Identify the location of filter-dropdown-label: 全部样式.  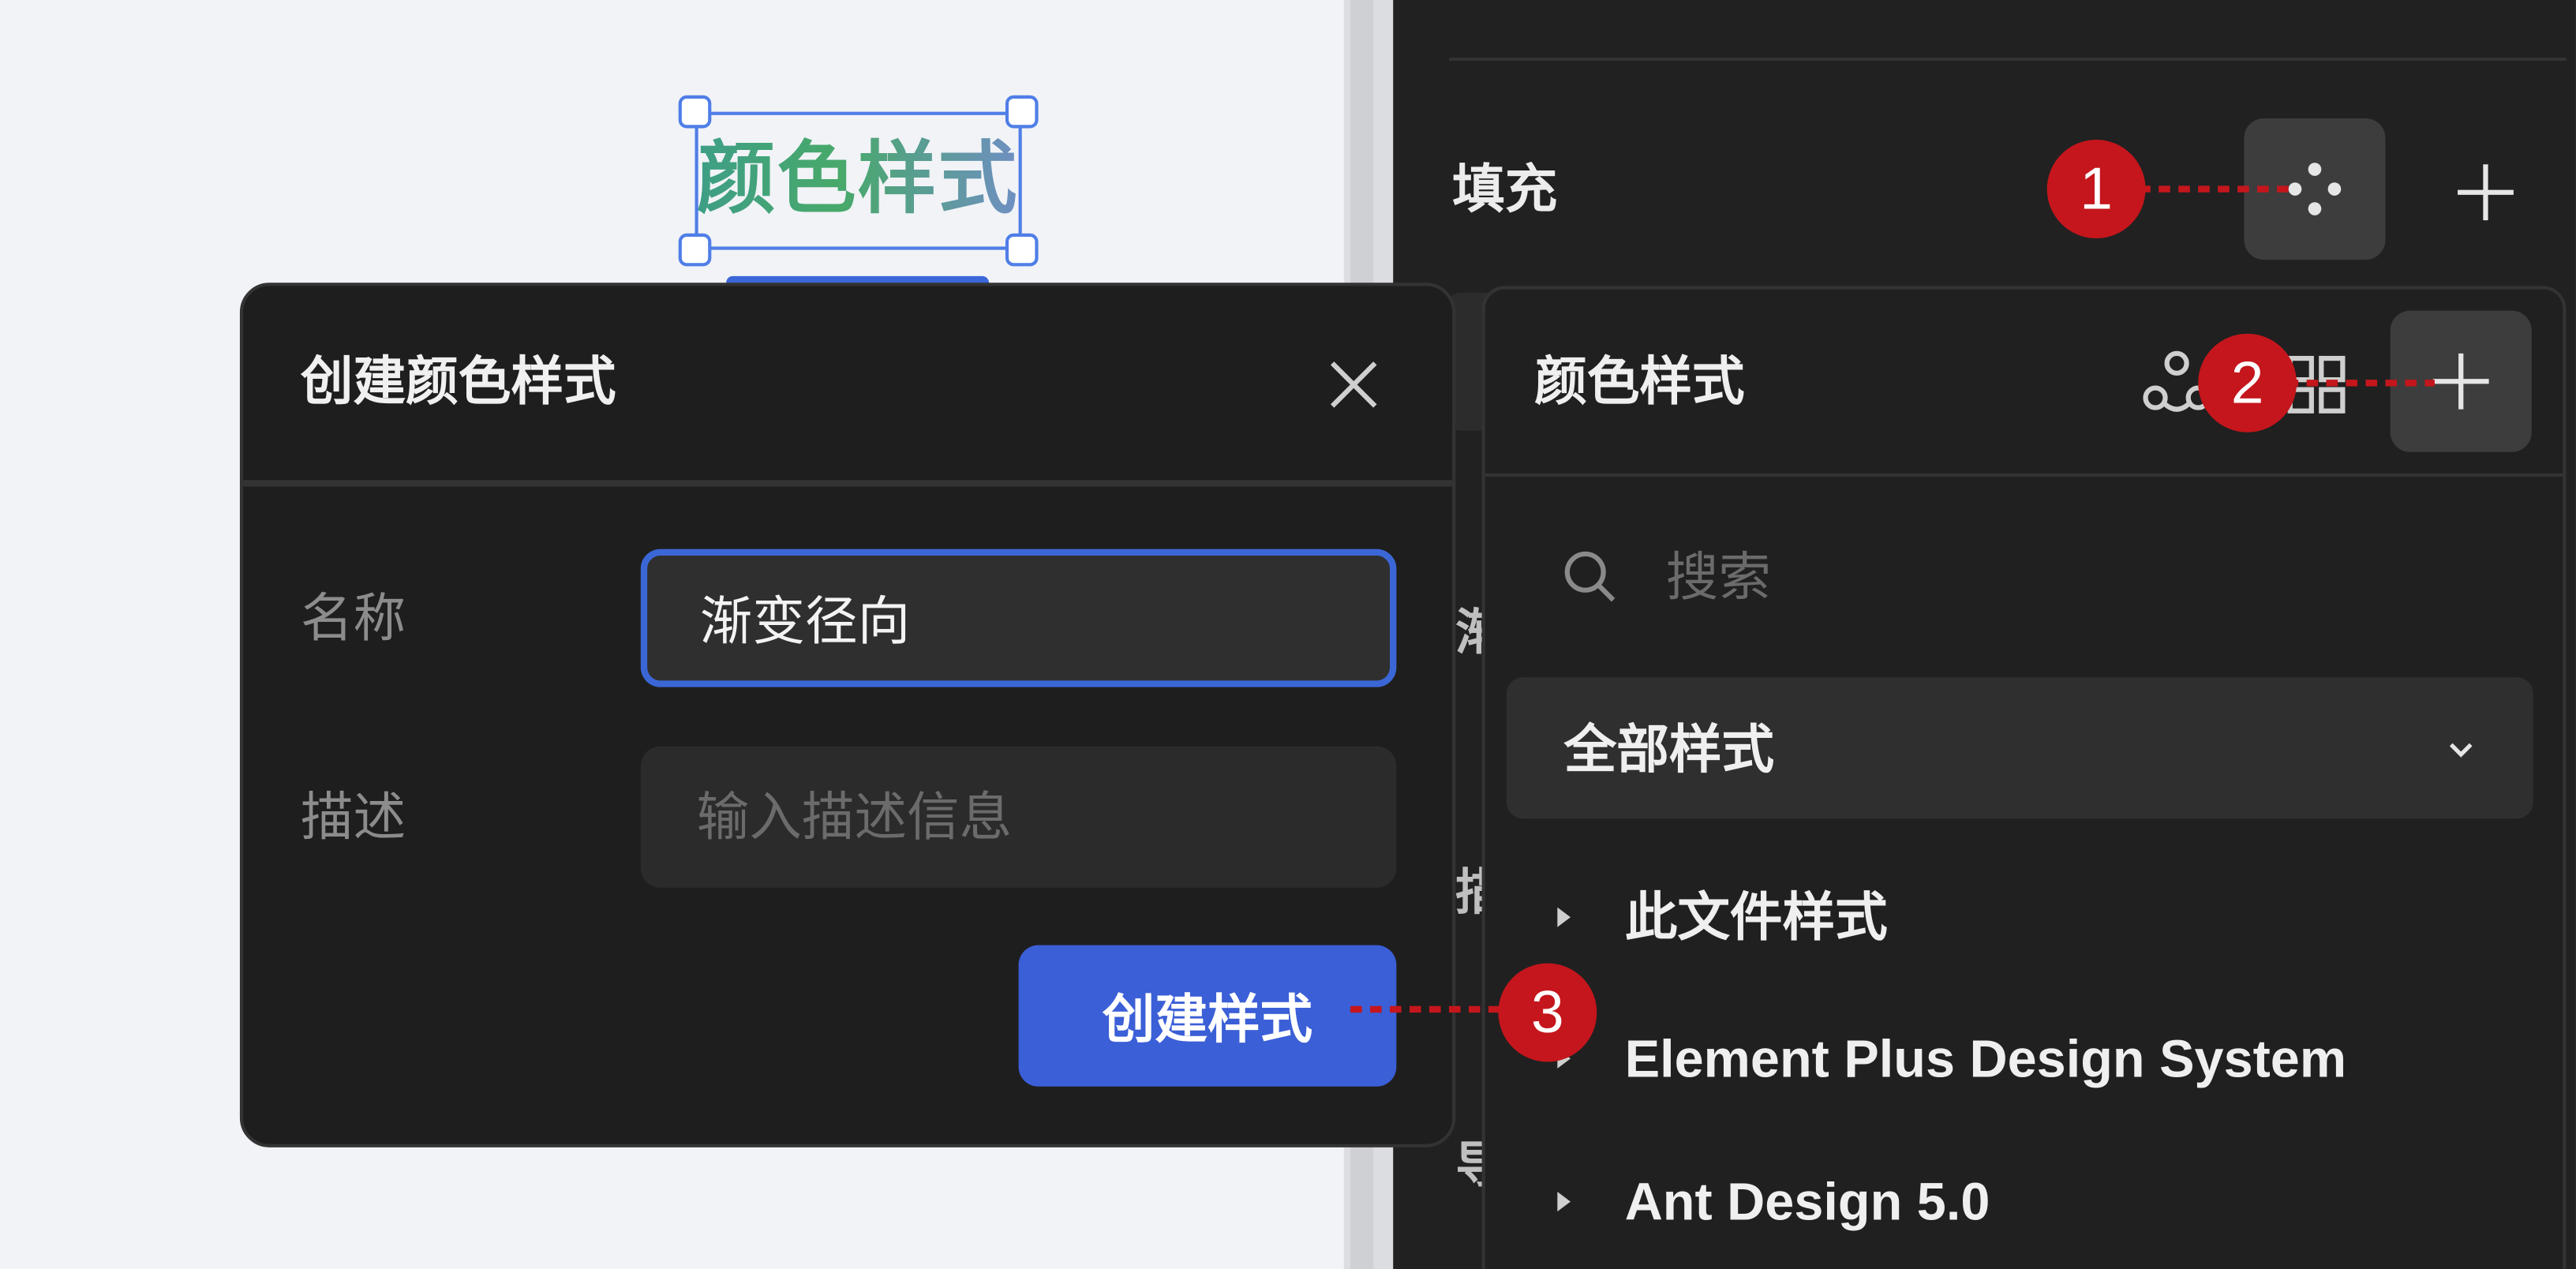
(1669, 750).